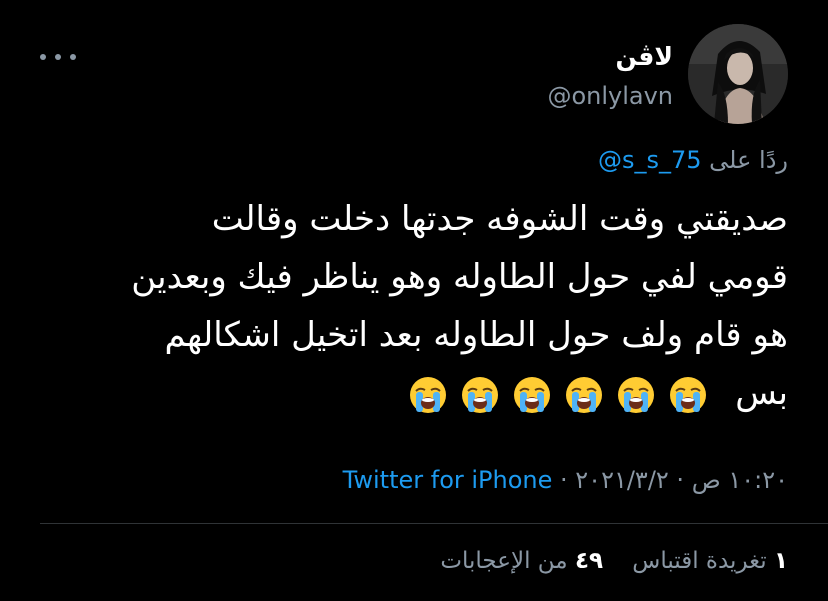 Image resolution: width=828 pixels, height=601 pixels. I want to click on more-options-icon, so click(58, 57).